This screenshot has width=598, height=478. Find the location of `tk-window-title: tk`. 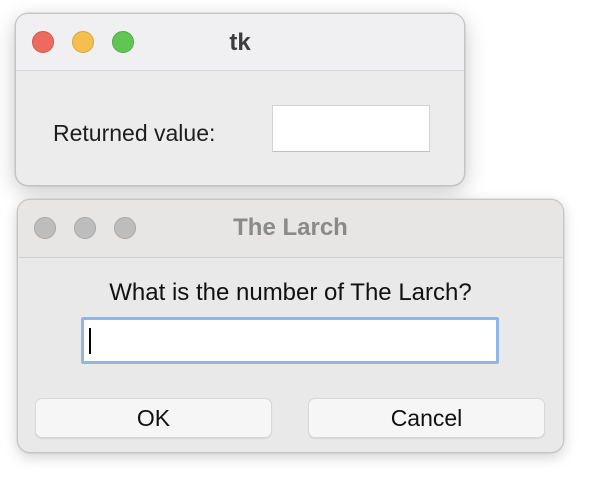

tk-window-title: tk is located at coordinates (240, 42).